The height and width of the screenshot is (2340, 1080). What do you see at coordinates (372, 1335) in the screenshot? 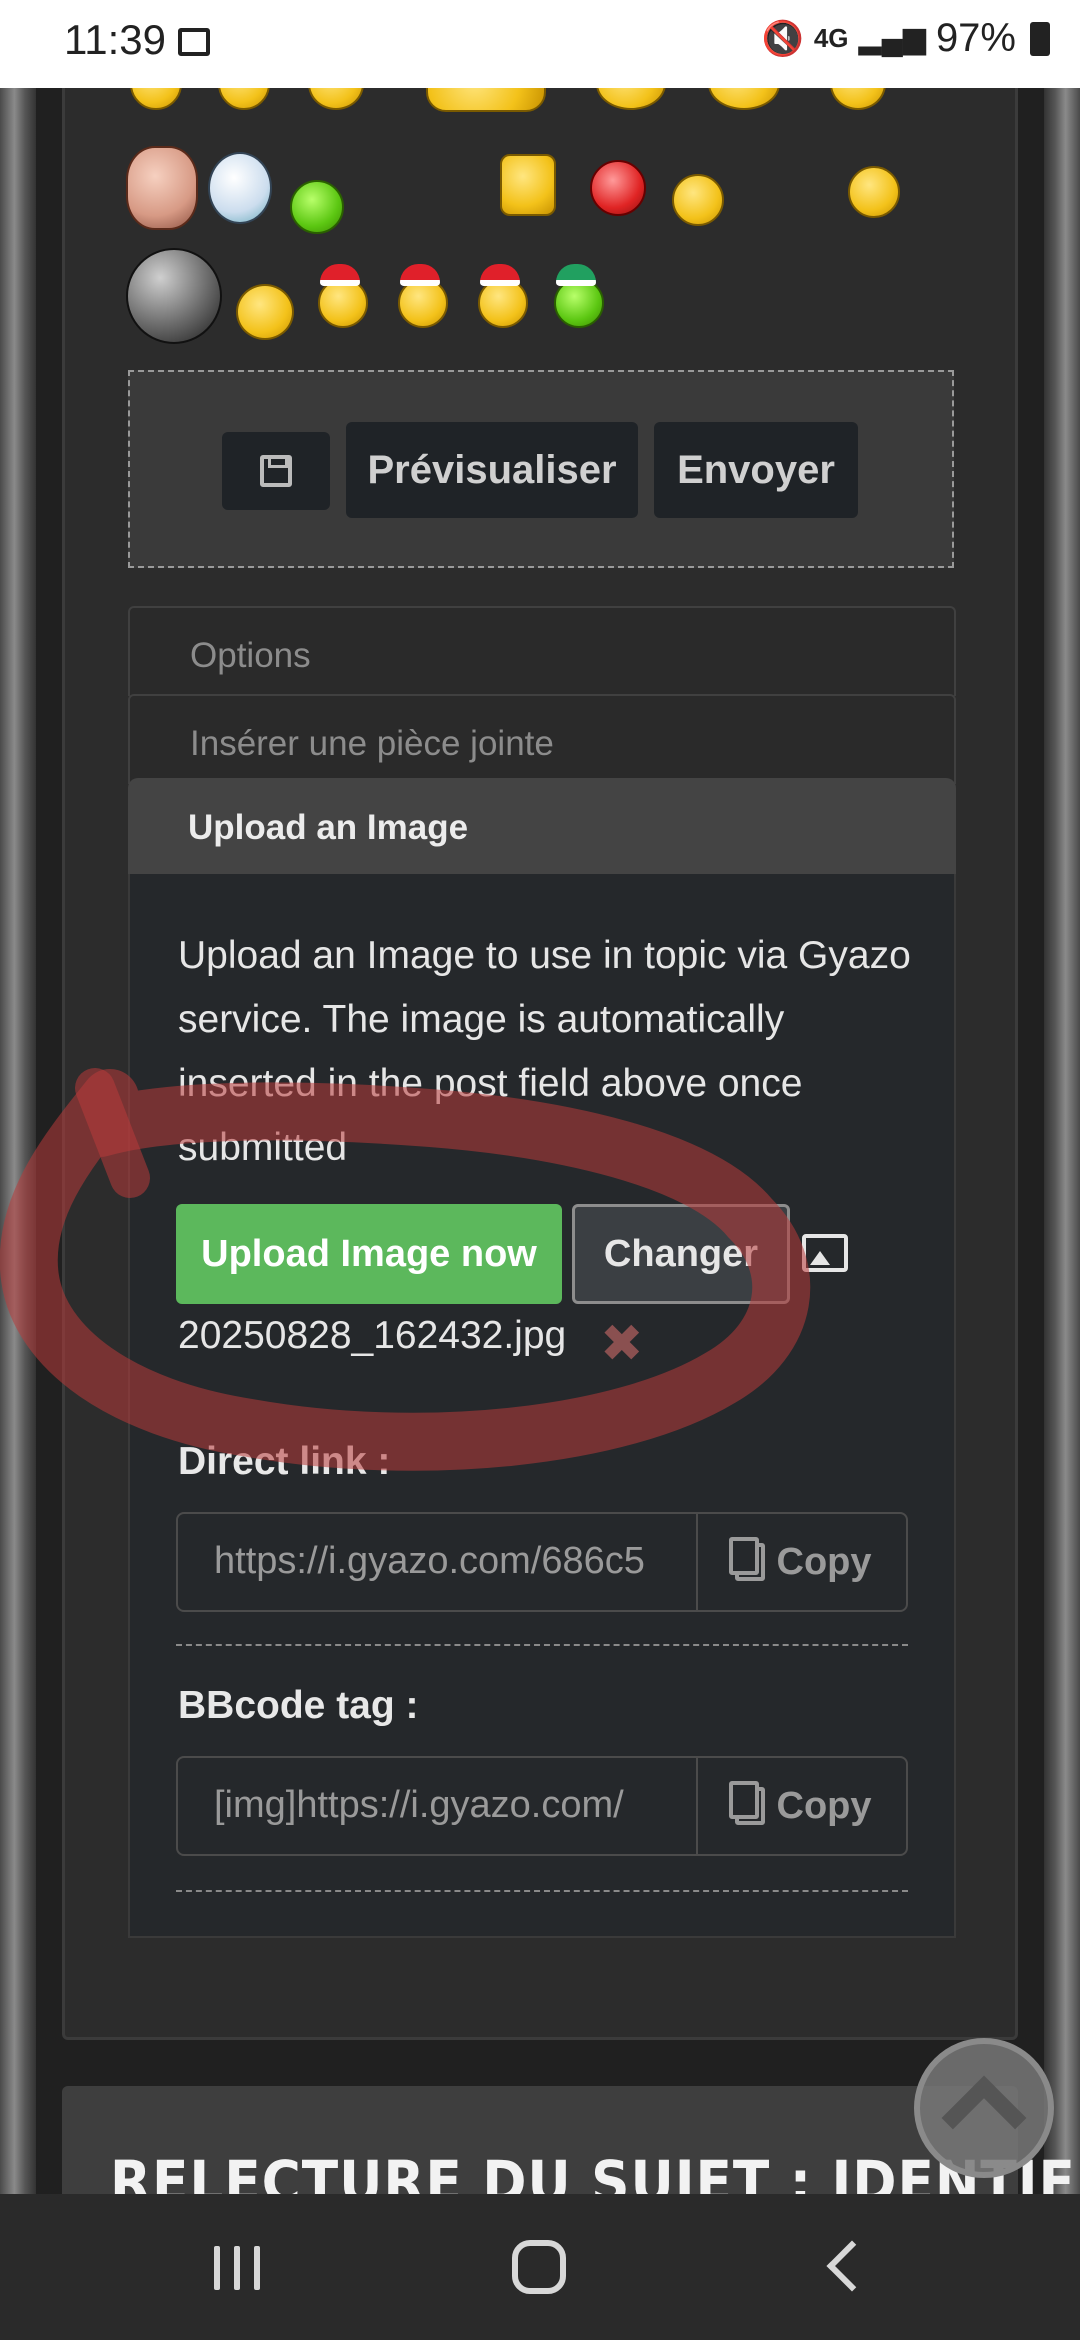
I see `selected-file-name: 20250828_162432.jpg` at bounding box center [372, 1335].